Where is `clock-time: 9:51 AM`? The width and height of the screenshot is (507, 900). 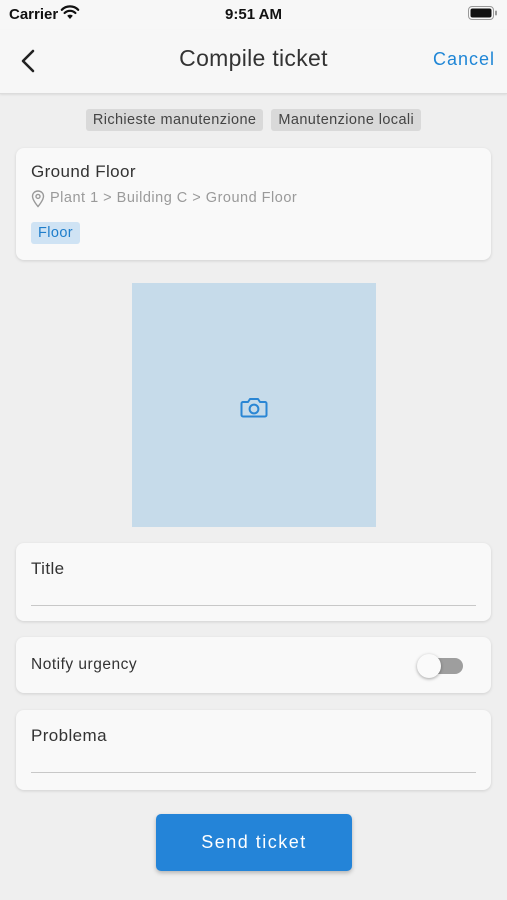 clock-time: 9:51 AM is located at coordinates (253, 14).